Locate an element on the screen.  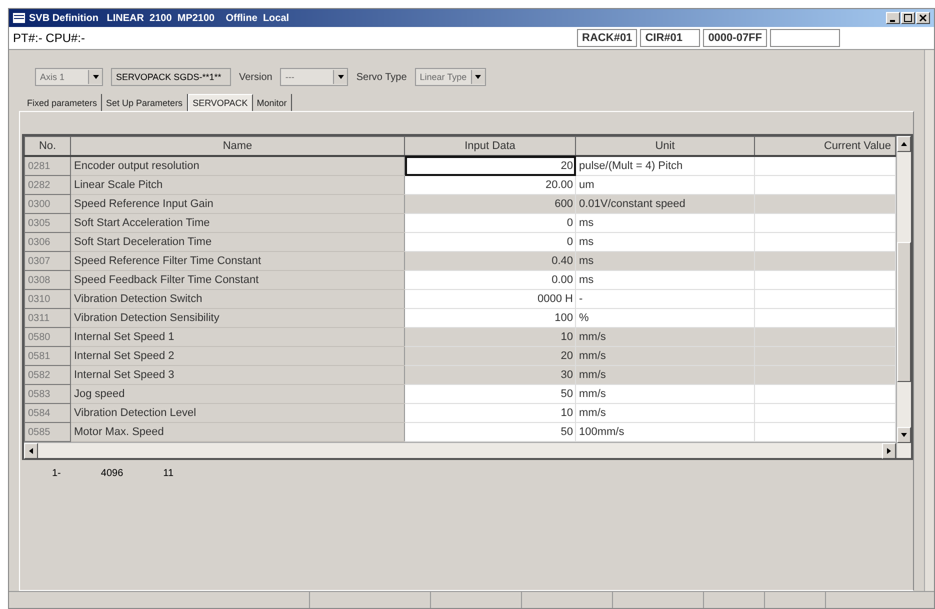
column-header: Current Value is located at coordinates (825, 146).